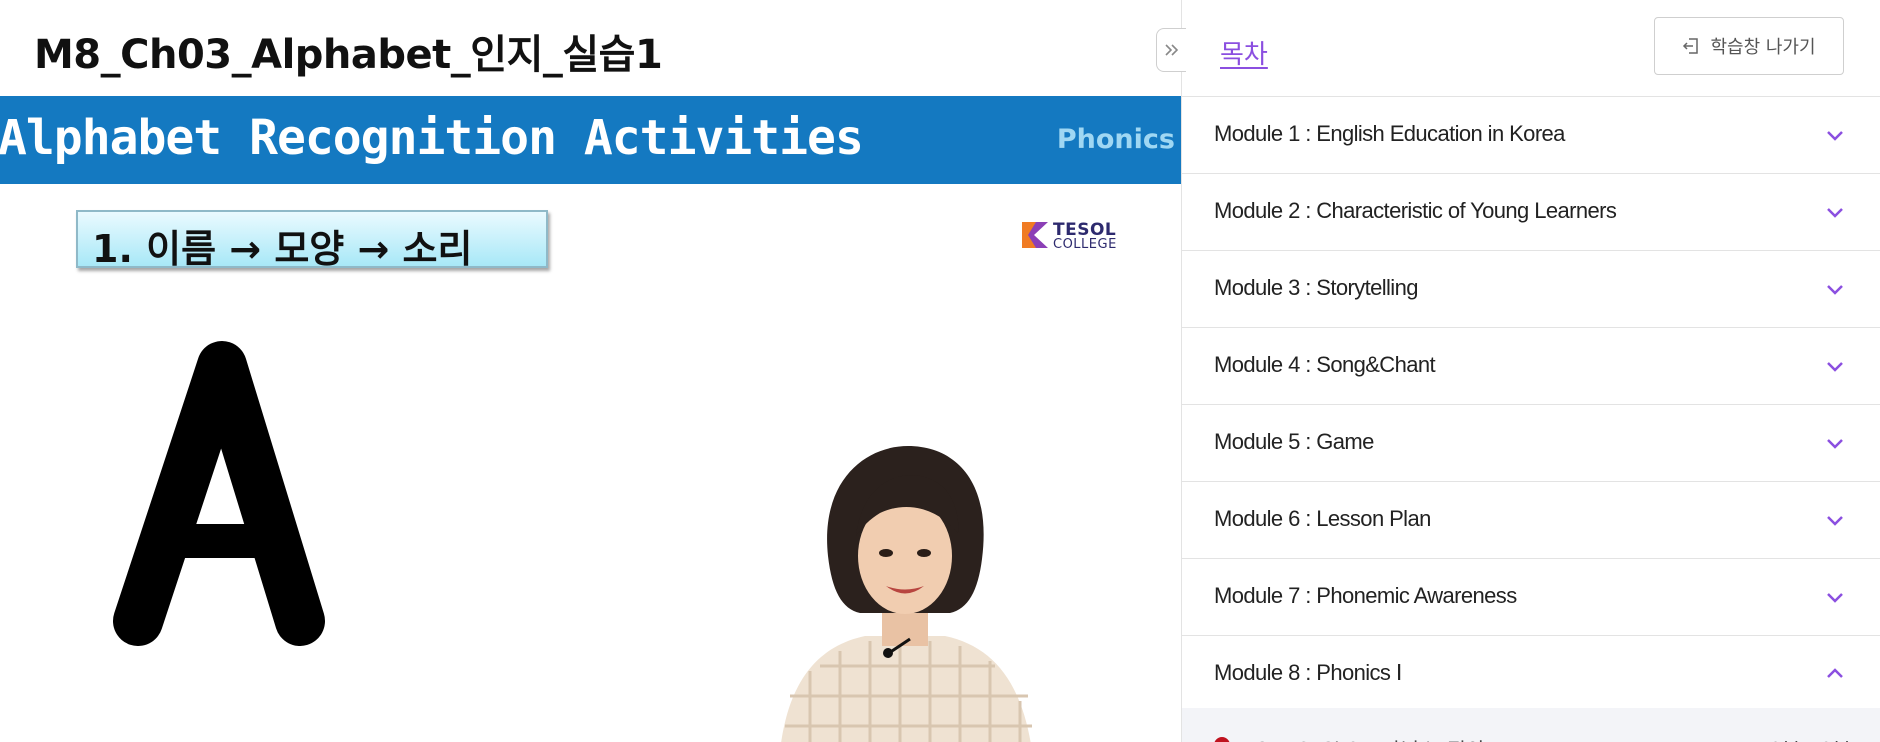 This screenshot has width=1880, height=742. What do you see at coordinates (1763, 47) in the screenshot?
I see `exit-study-label: 학습창 나가기` at bounding box center [1763, 47].